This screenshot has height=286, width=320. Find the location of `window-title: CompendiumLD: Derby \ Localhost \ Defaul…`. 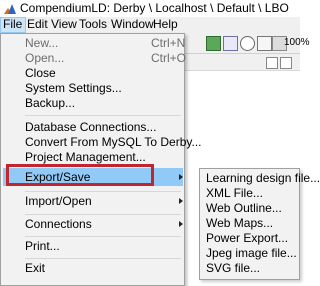

window-title: CompendiumLD: Derby \ Localhost \ Defaul… is located at coordinates (154, 8).